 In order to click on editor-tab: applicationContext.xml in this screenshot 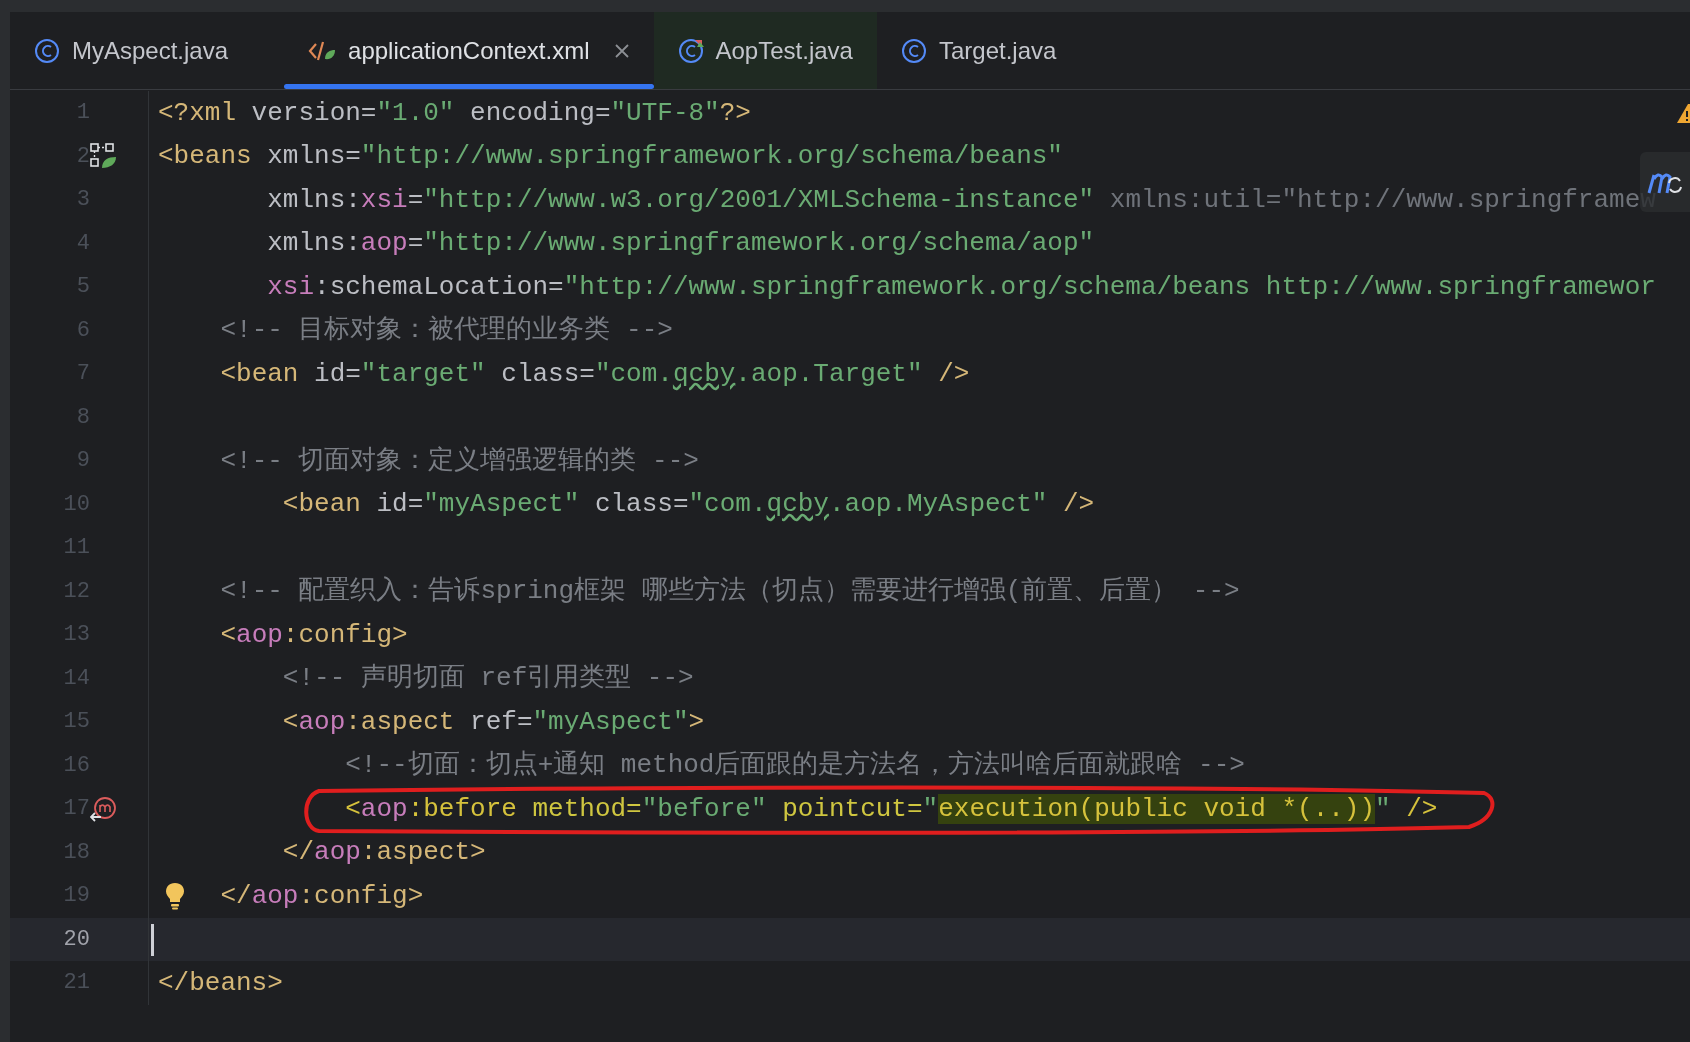, I will do `click(469, 50)`.